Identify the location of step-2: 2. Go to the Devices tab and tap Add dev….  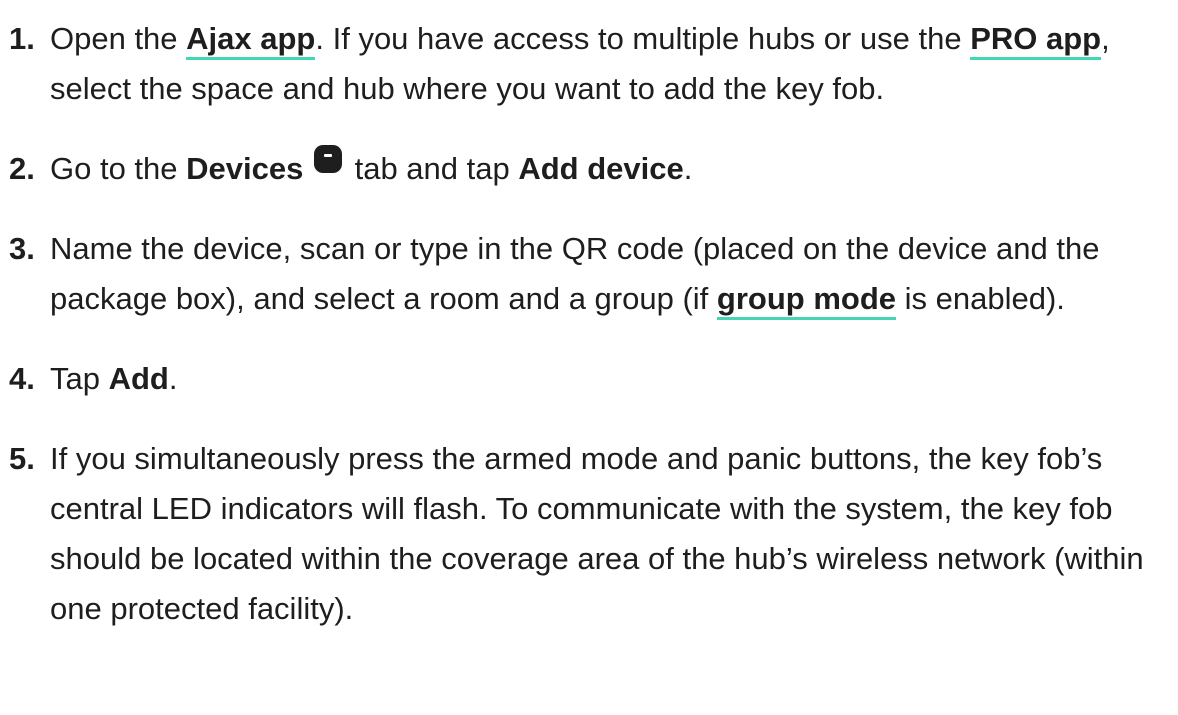
(589, 169).